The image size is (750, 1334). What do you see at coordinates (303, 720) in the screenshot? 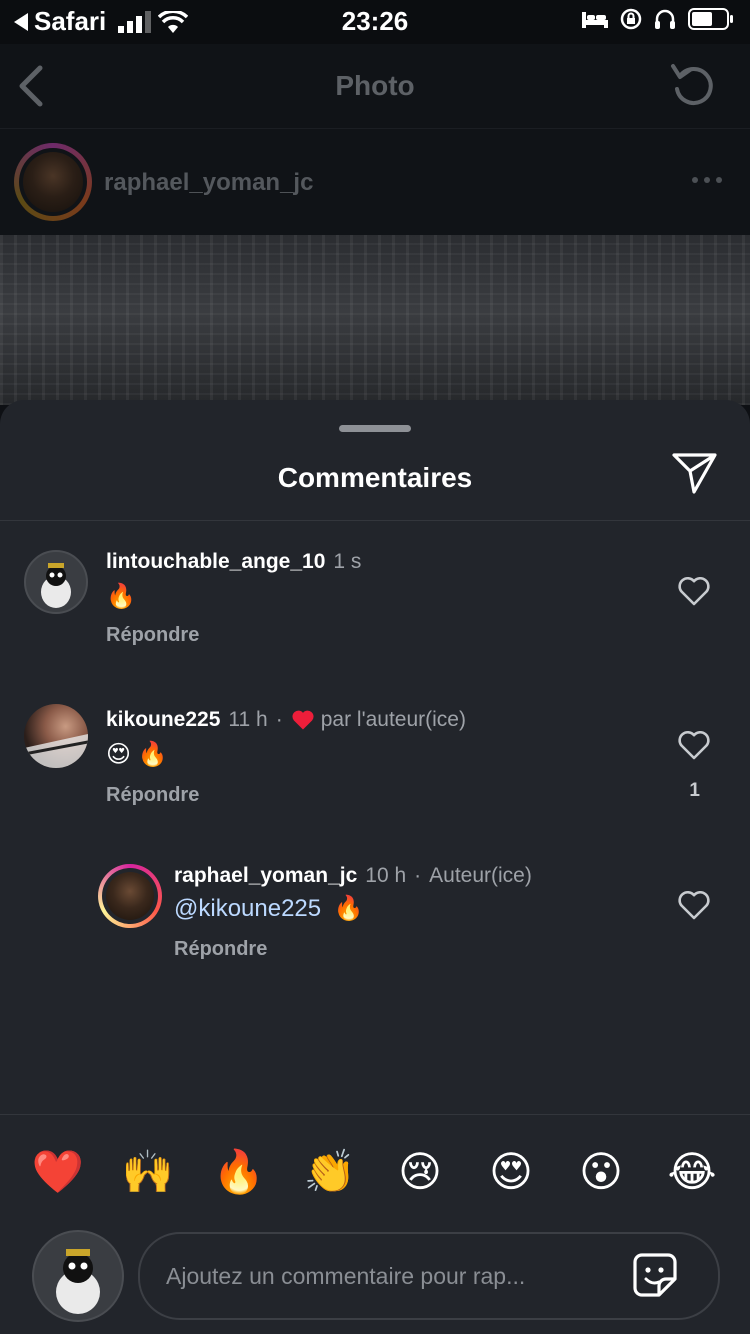
I see `heart-filled-icon` at bounding box center [303, 720].